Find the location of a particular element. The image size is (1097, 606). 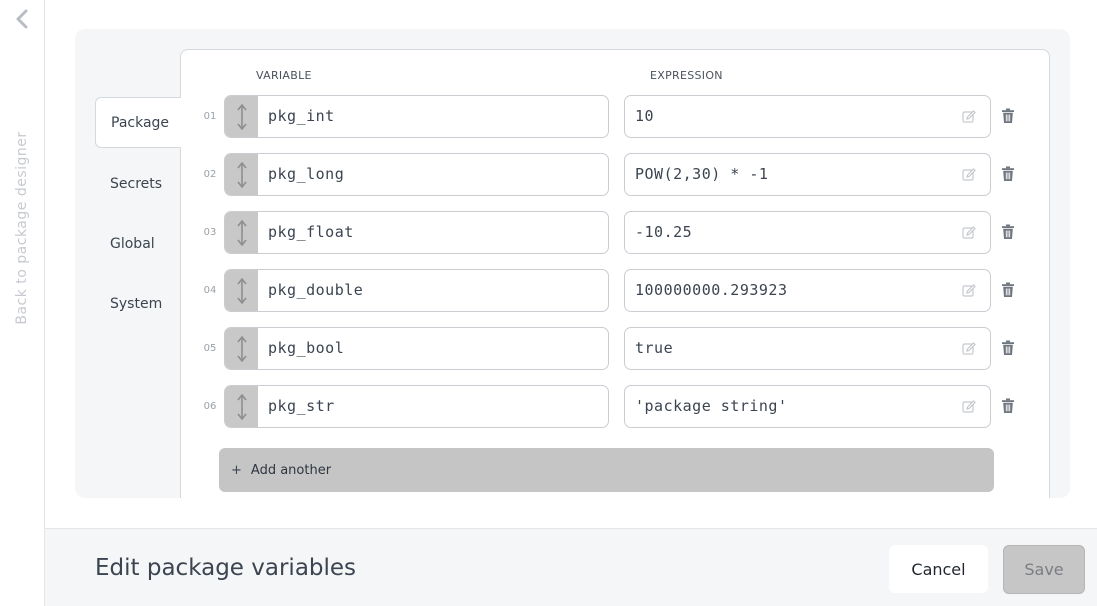

variable-row: 04 pkg_double 100000000.293923 is located at coordinates (615, 290).